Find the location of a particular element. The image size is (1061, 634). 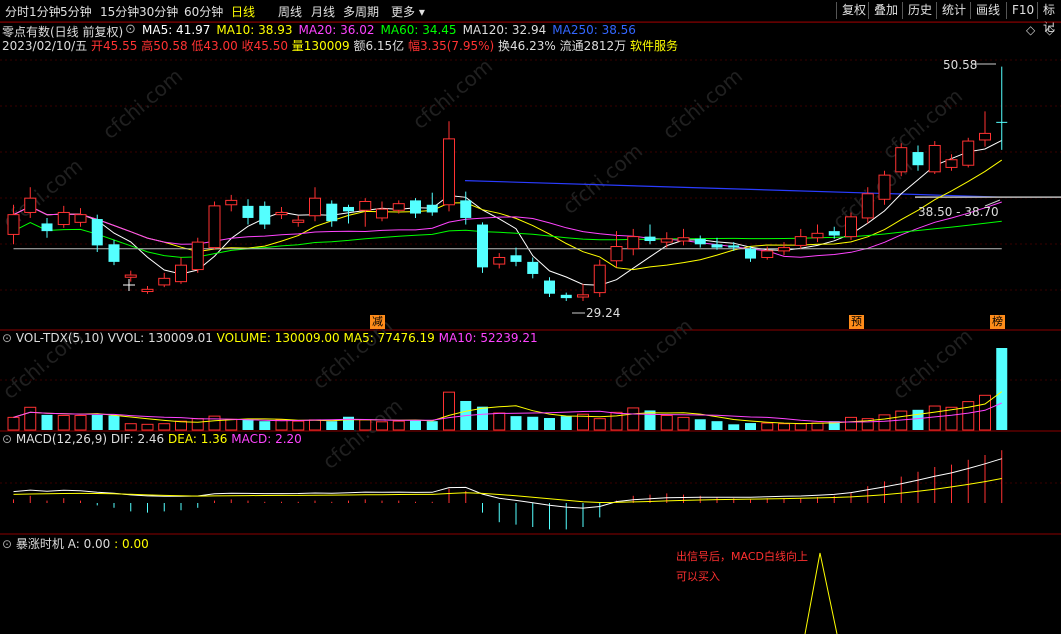

macd-icon: ⊙ is located at coordinates (7, 439).